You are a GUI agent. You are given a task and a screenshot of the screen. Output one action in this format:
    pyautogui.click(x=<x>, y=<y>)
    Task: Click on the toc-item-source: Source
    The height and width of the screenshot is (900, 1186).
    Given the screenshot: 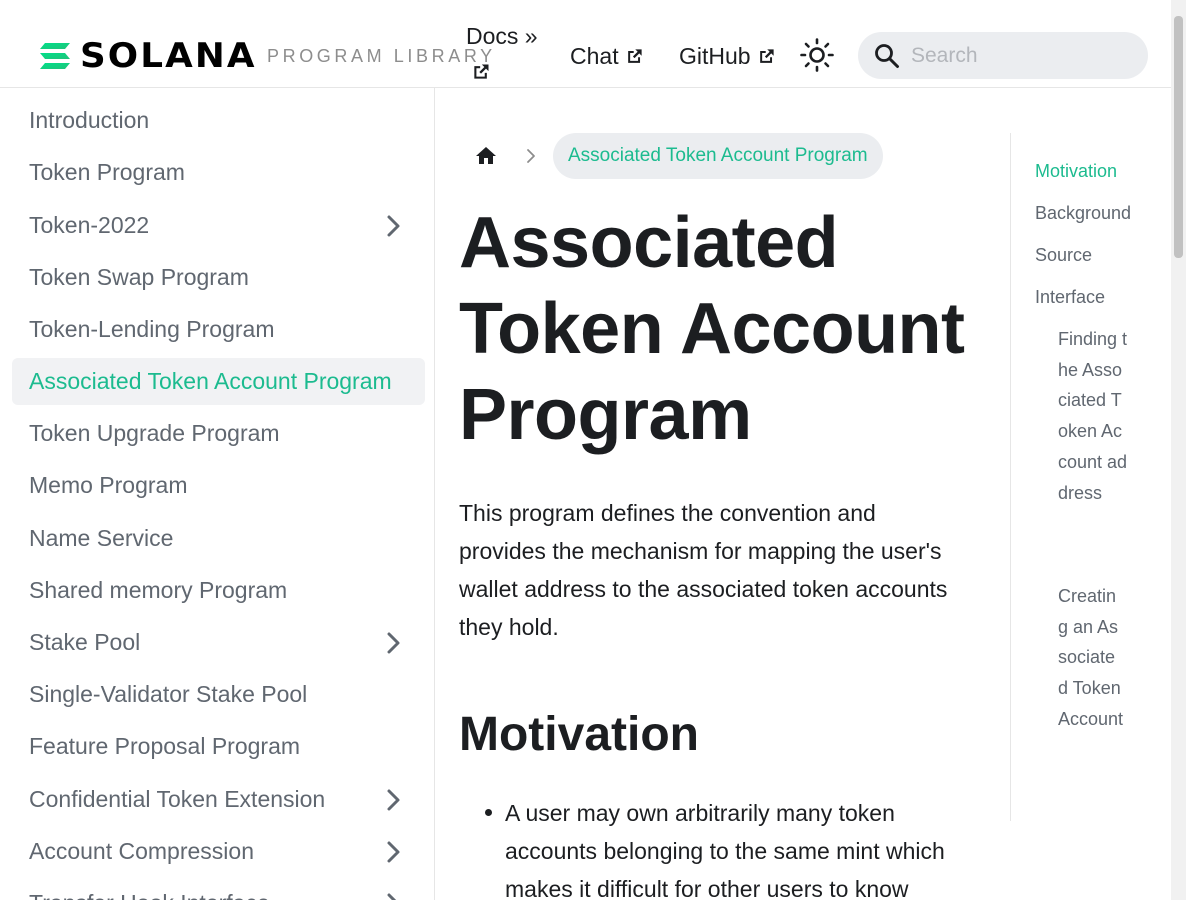 What is the action you would take?
    pyautogui.click(x=1063, y=255)
    